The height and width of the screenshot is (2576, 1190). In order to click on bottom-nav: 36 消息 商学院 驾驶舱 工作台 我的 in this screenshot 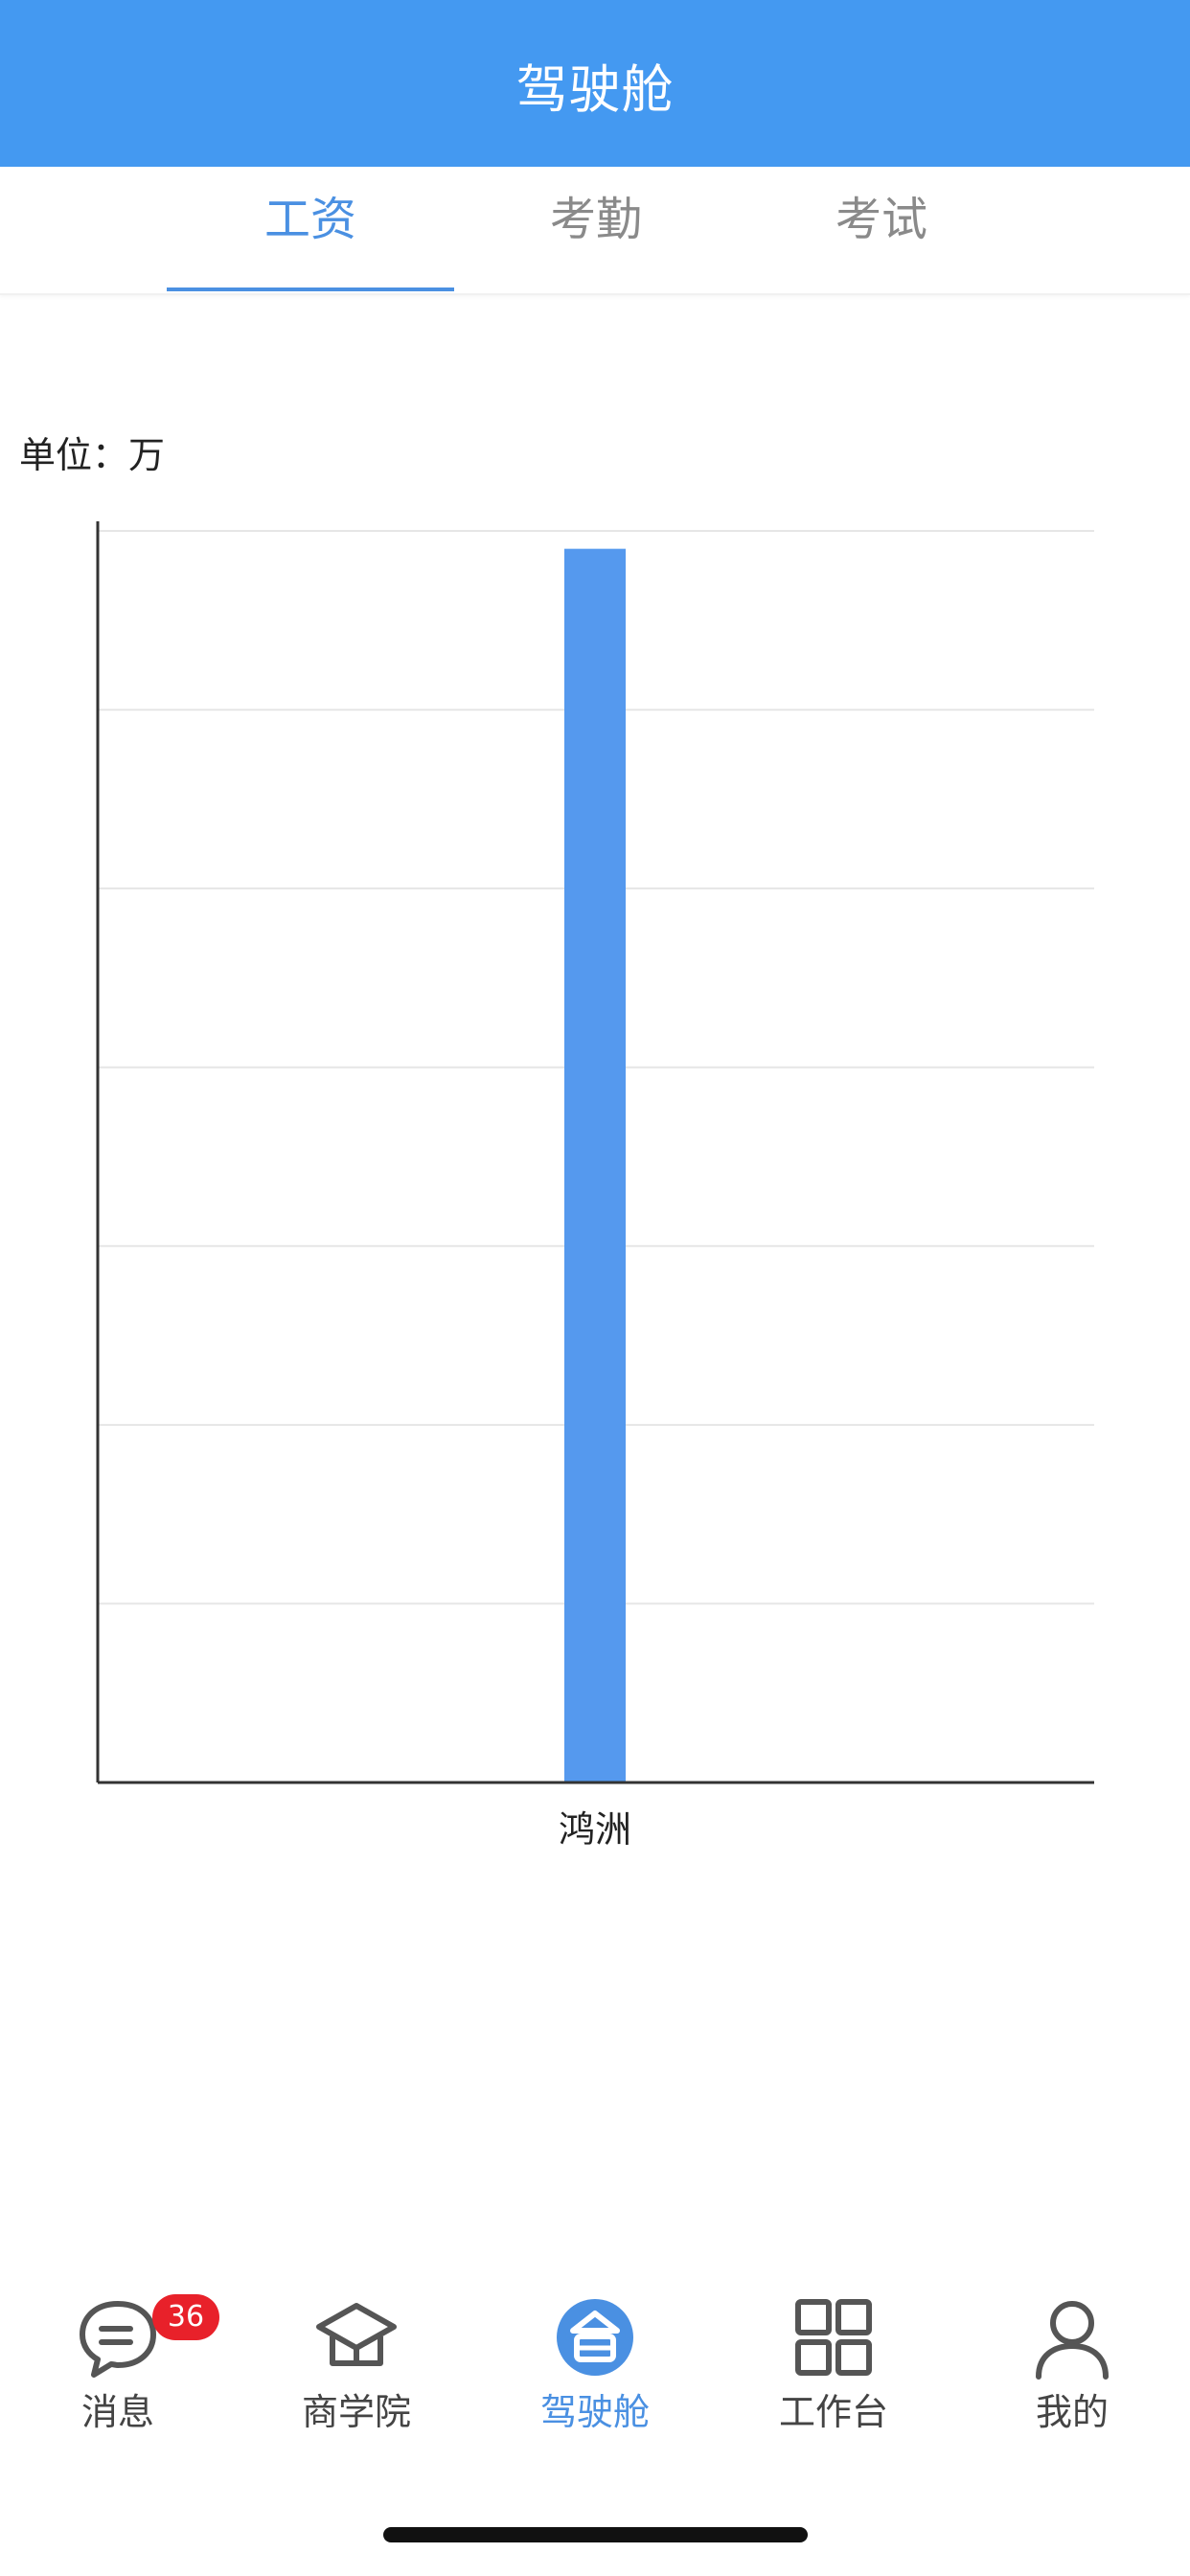, I will do `click(595, 2367)`.